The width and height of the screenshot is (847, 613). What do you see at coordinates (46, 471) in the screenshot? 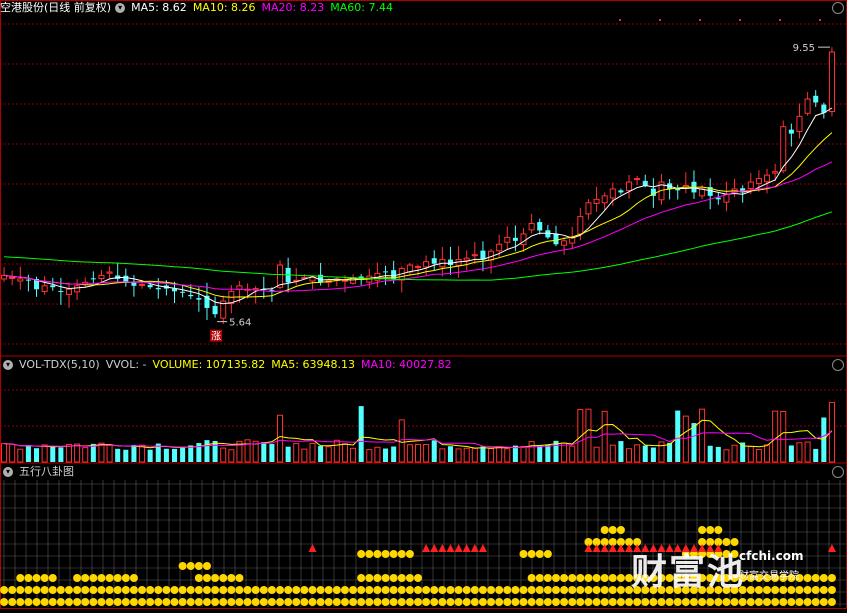
I see `signal-indicator-name: 五行八卦图` at bounding box center [46, 471].